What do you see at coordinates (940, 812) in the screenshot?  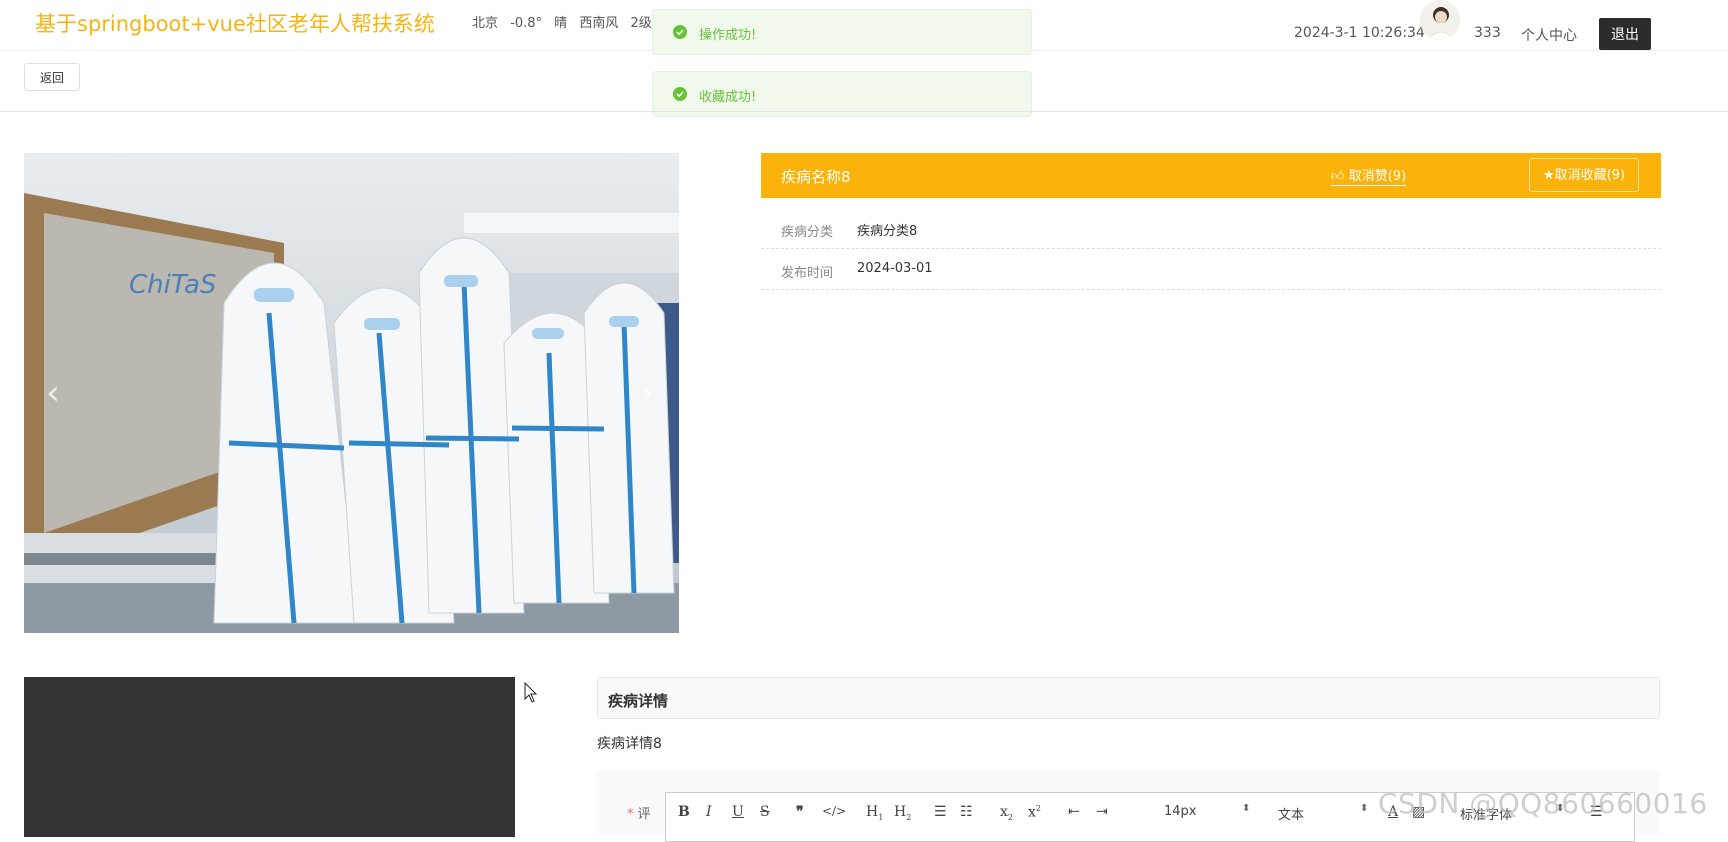 I see `ordered-list-icon: ☰` at bounding box center [940, 812].